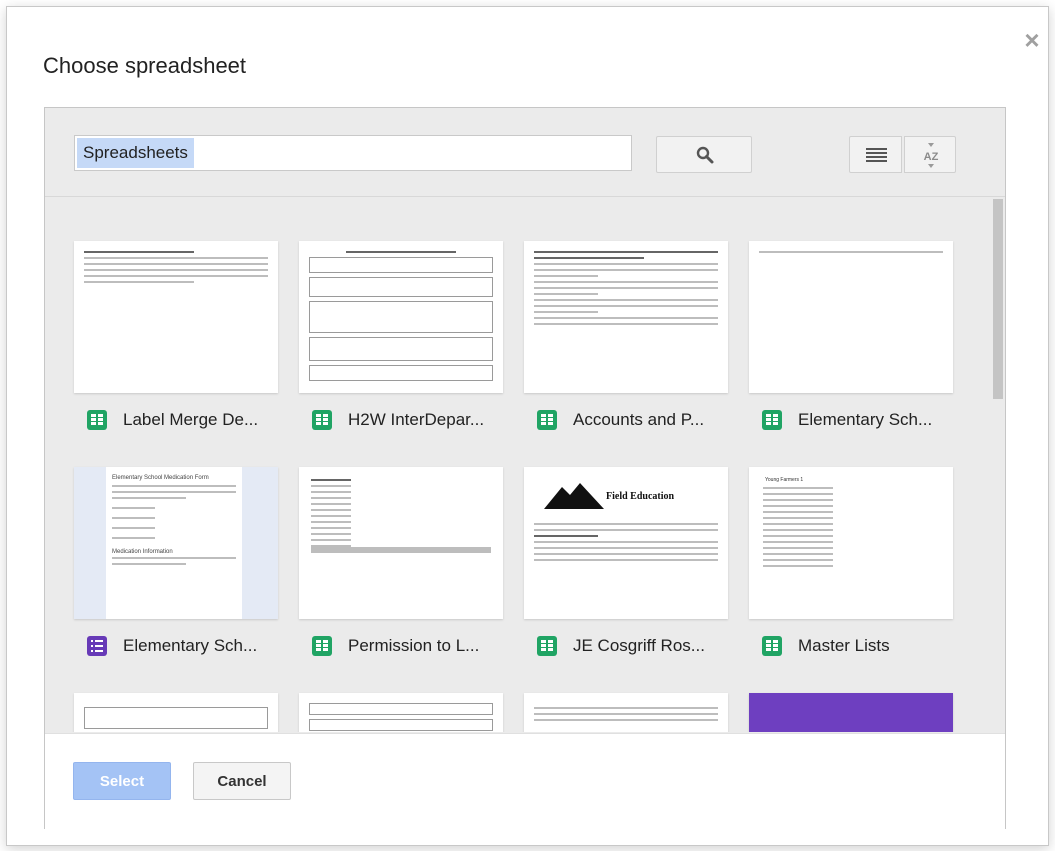  I want to click on vertical-scrollbar, so click(998, 464).